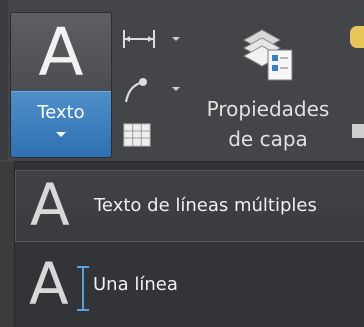 The height and width of the screenshot is (327, 364). Describe the element at coordinates (267, 55) in the screenshot. I see `layer-properties-icon` at that location.